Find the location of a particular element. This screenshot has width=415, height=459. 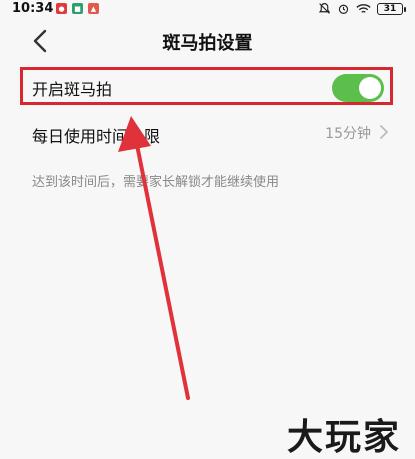

notification-app-icon: ● is located at coordinates (61, 8).